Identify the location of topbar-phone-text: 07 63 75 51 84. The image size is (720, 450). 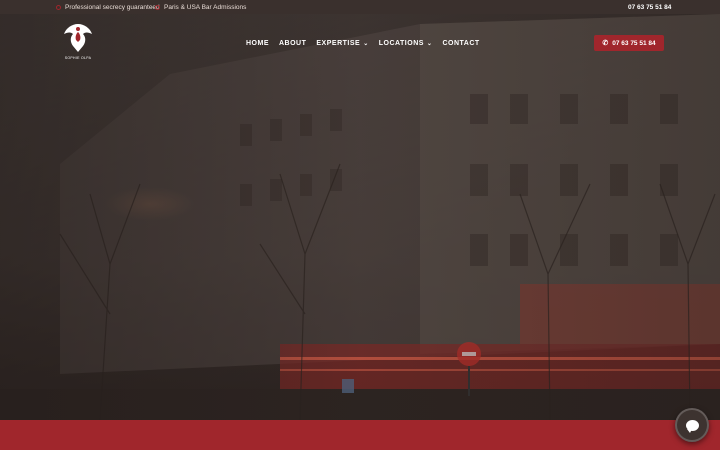
(649, 7).